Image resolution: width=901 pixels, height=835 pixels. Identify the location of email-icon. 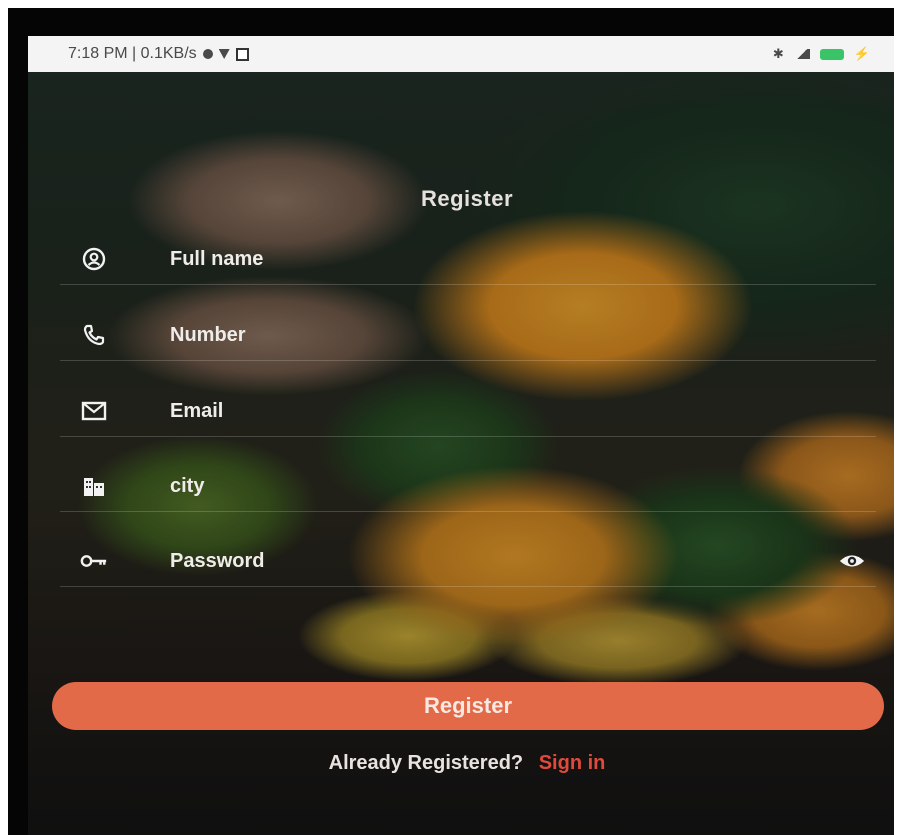
(94, 411).